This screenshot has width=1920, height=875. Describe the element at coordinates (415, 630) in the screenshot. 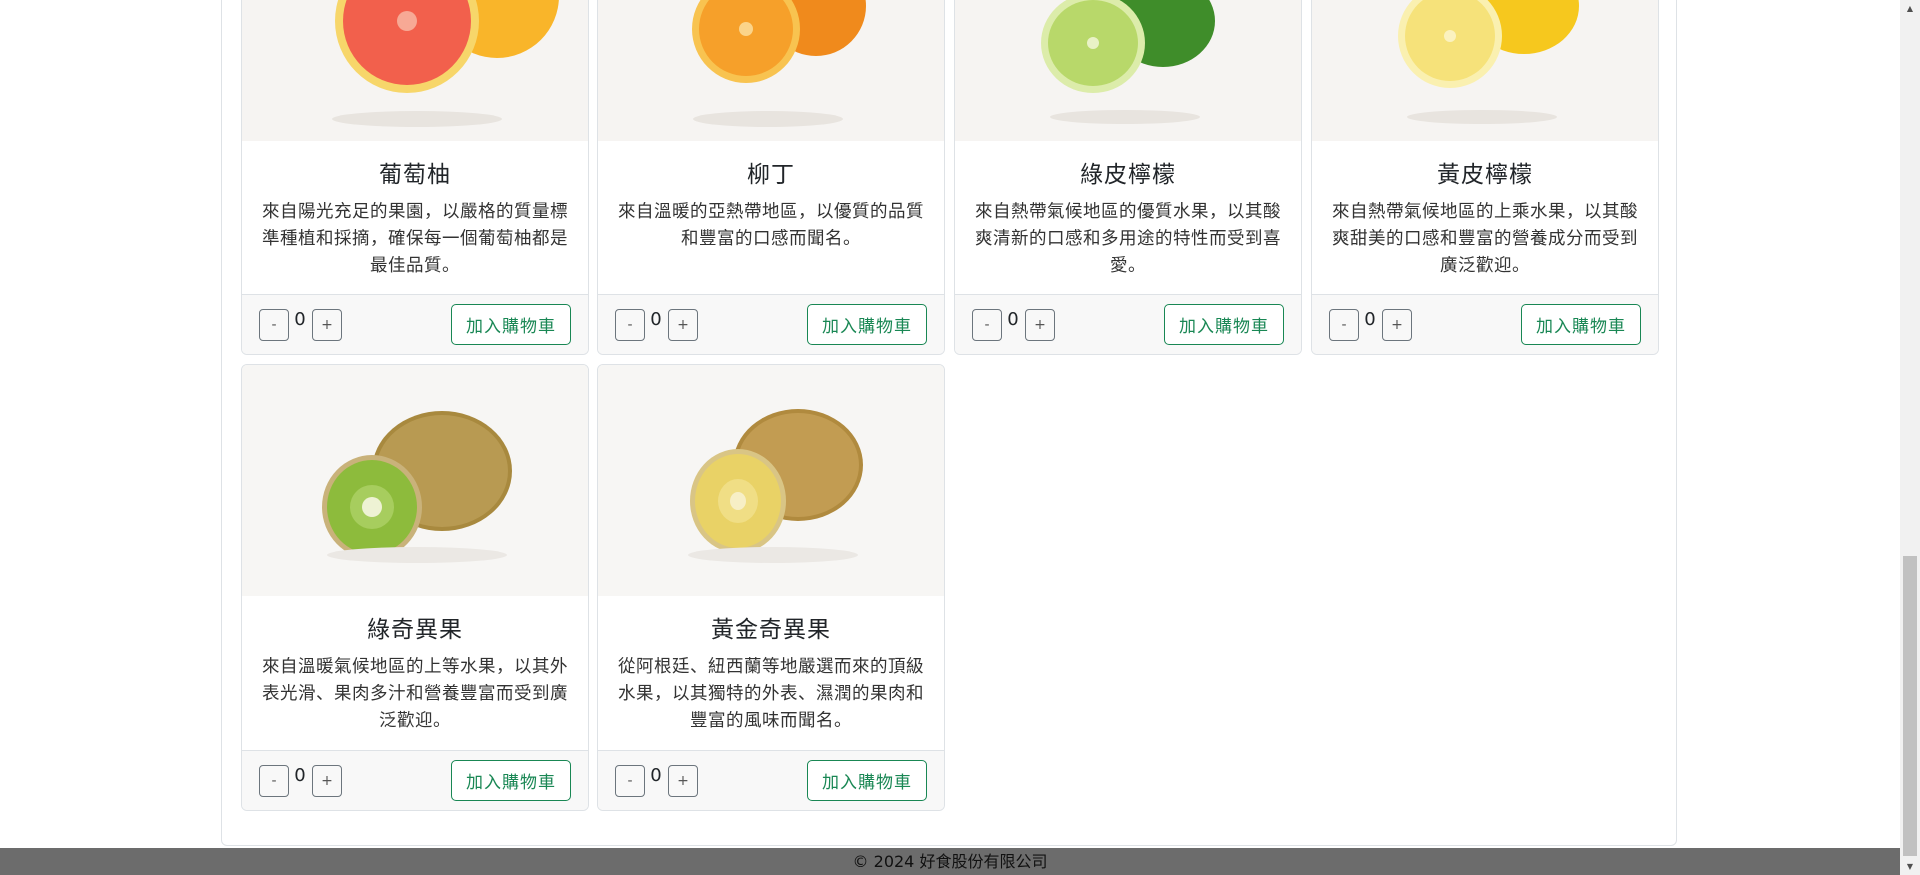

I see `product-title: 綠奇異果` at that location.